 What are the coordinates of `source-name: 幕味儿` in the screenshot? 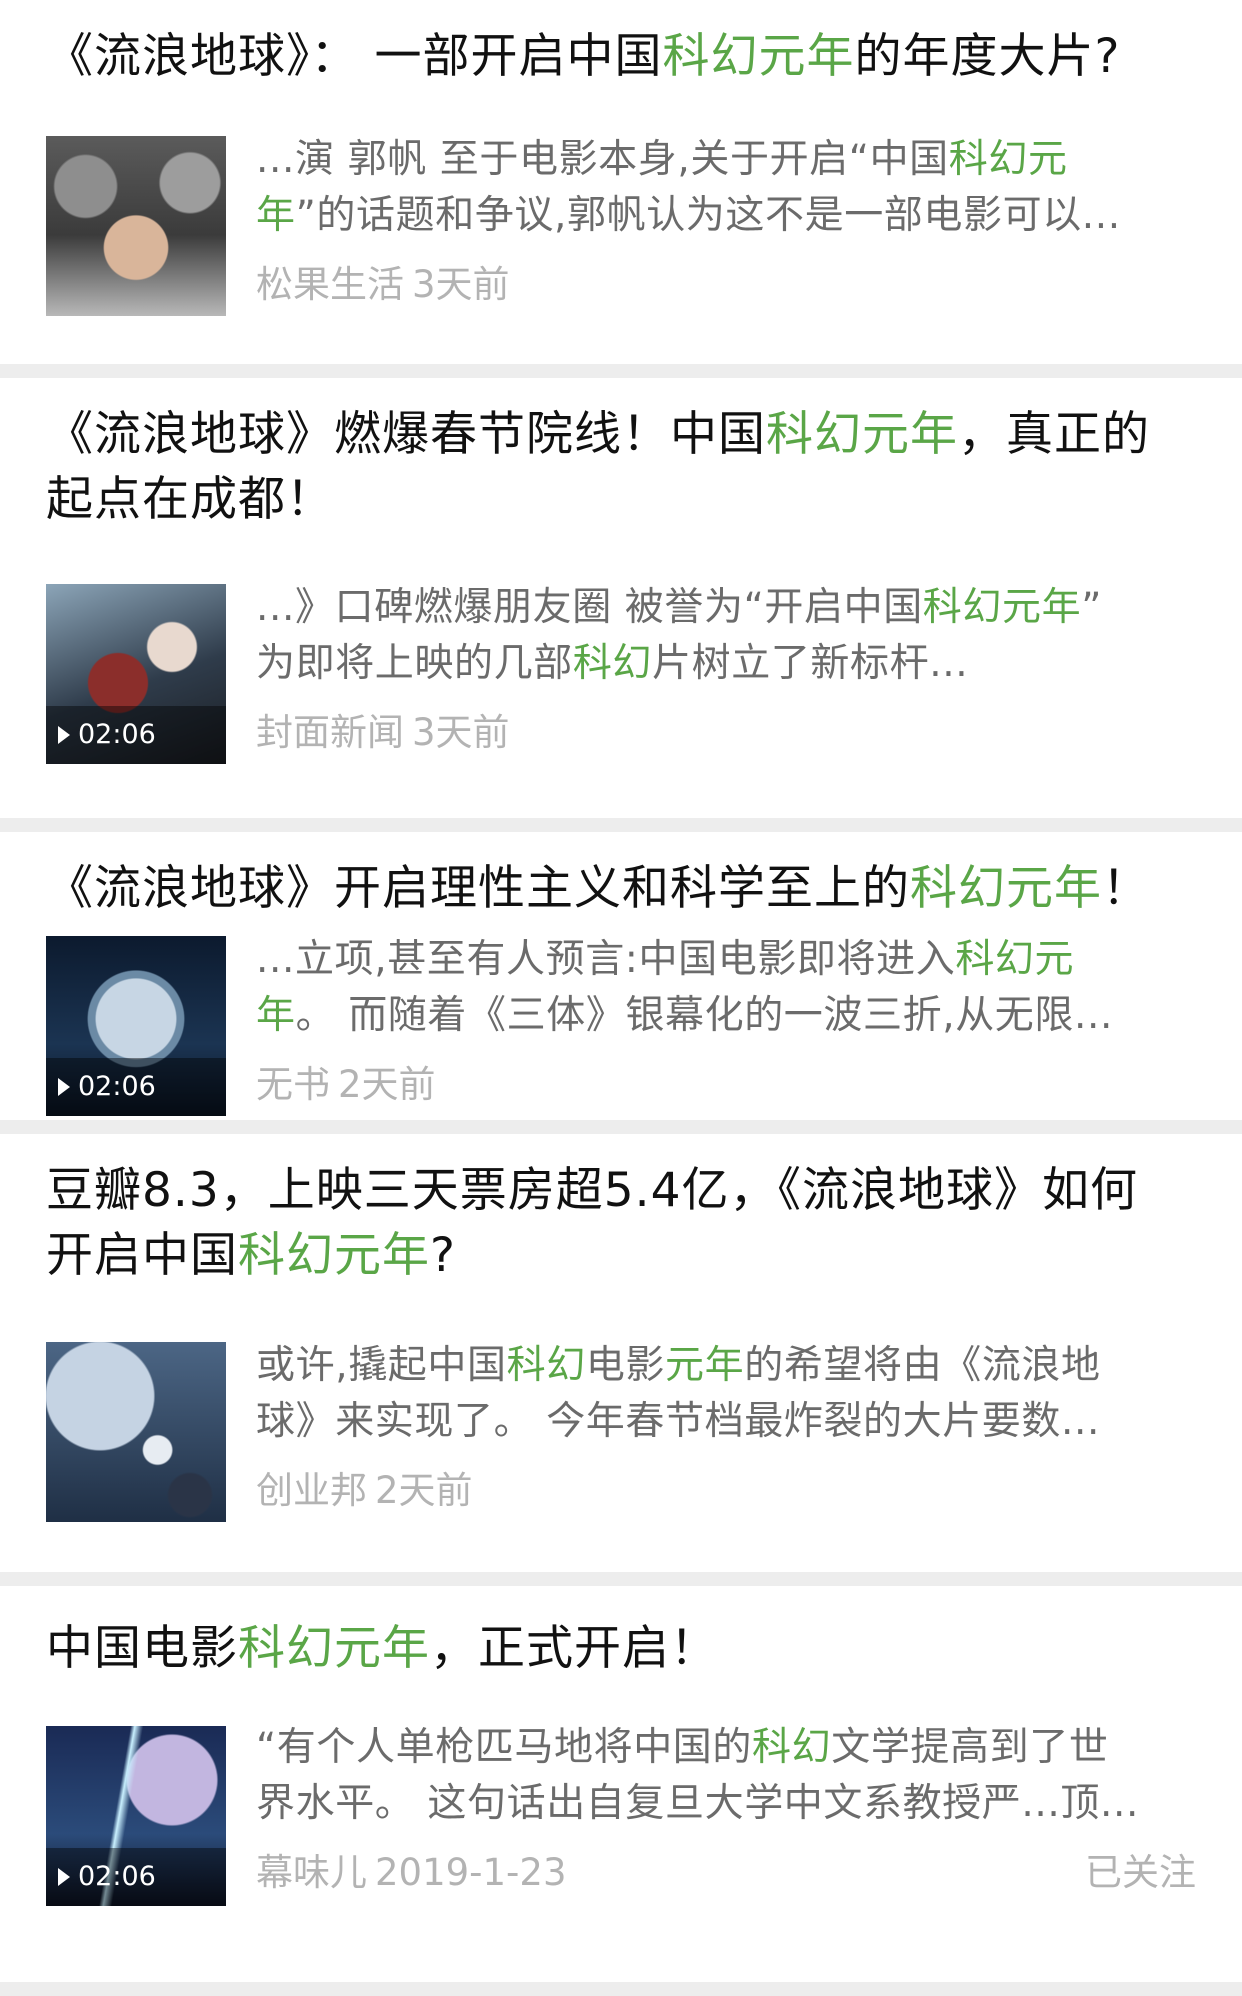 It's located at (311, 1872).